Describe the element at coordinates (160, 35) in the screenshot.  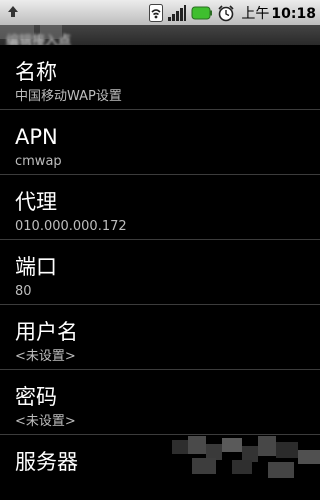
I see `title-bar: 编辑接入点` at that location.